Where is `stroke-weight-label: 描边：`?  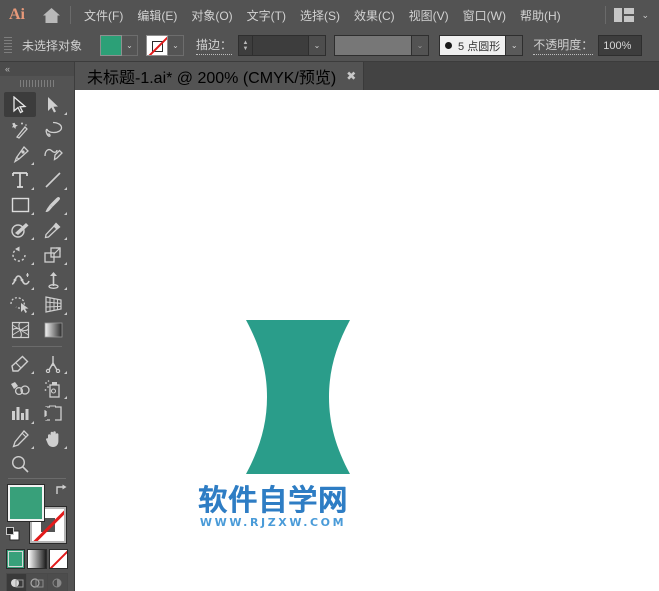 stroke-weight-label: 描边： is located at coordinates (214, 45).